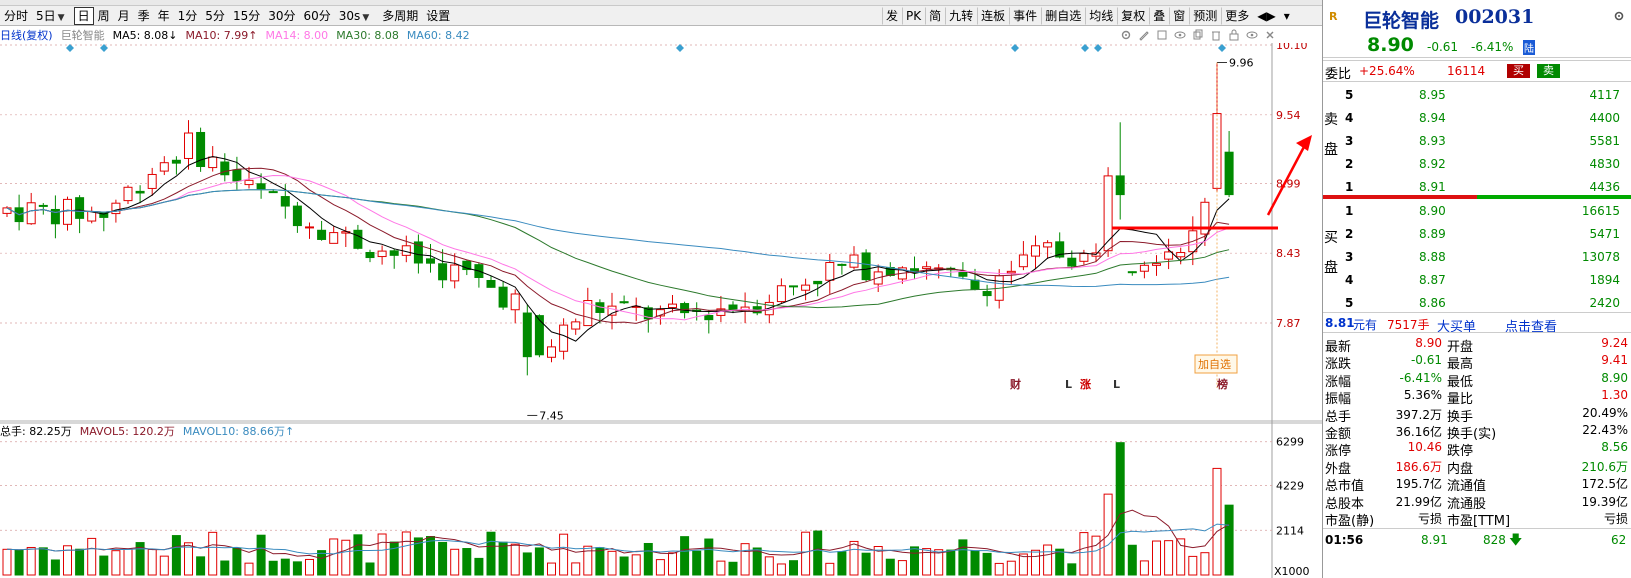  I want to click on period-tab-5: 季, so click(144, 16).